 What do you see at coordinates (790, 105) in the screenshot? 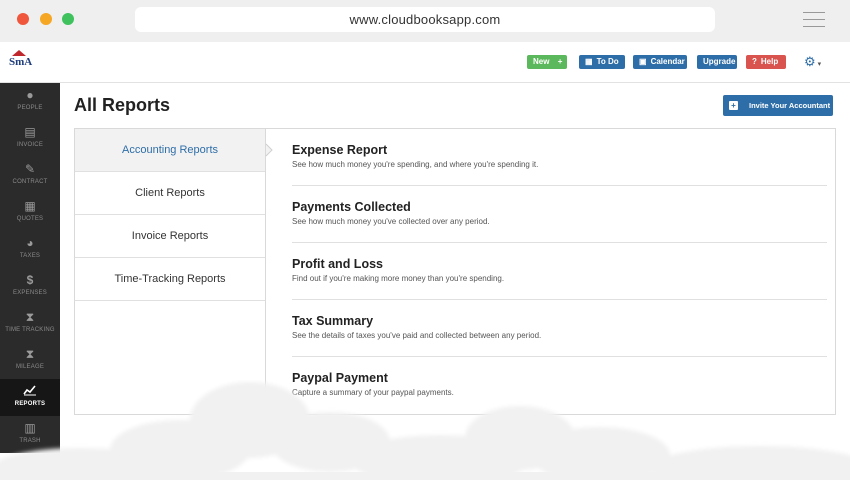
I see `invite-accountant-label: Invite Your Accountant` at bounding box center [790, 105].